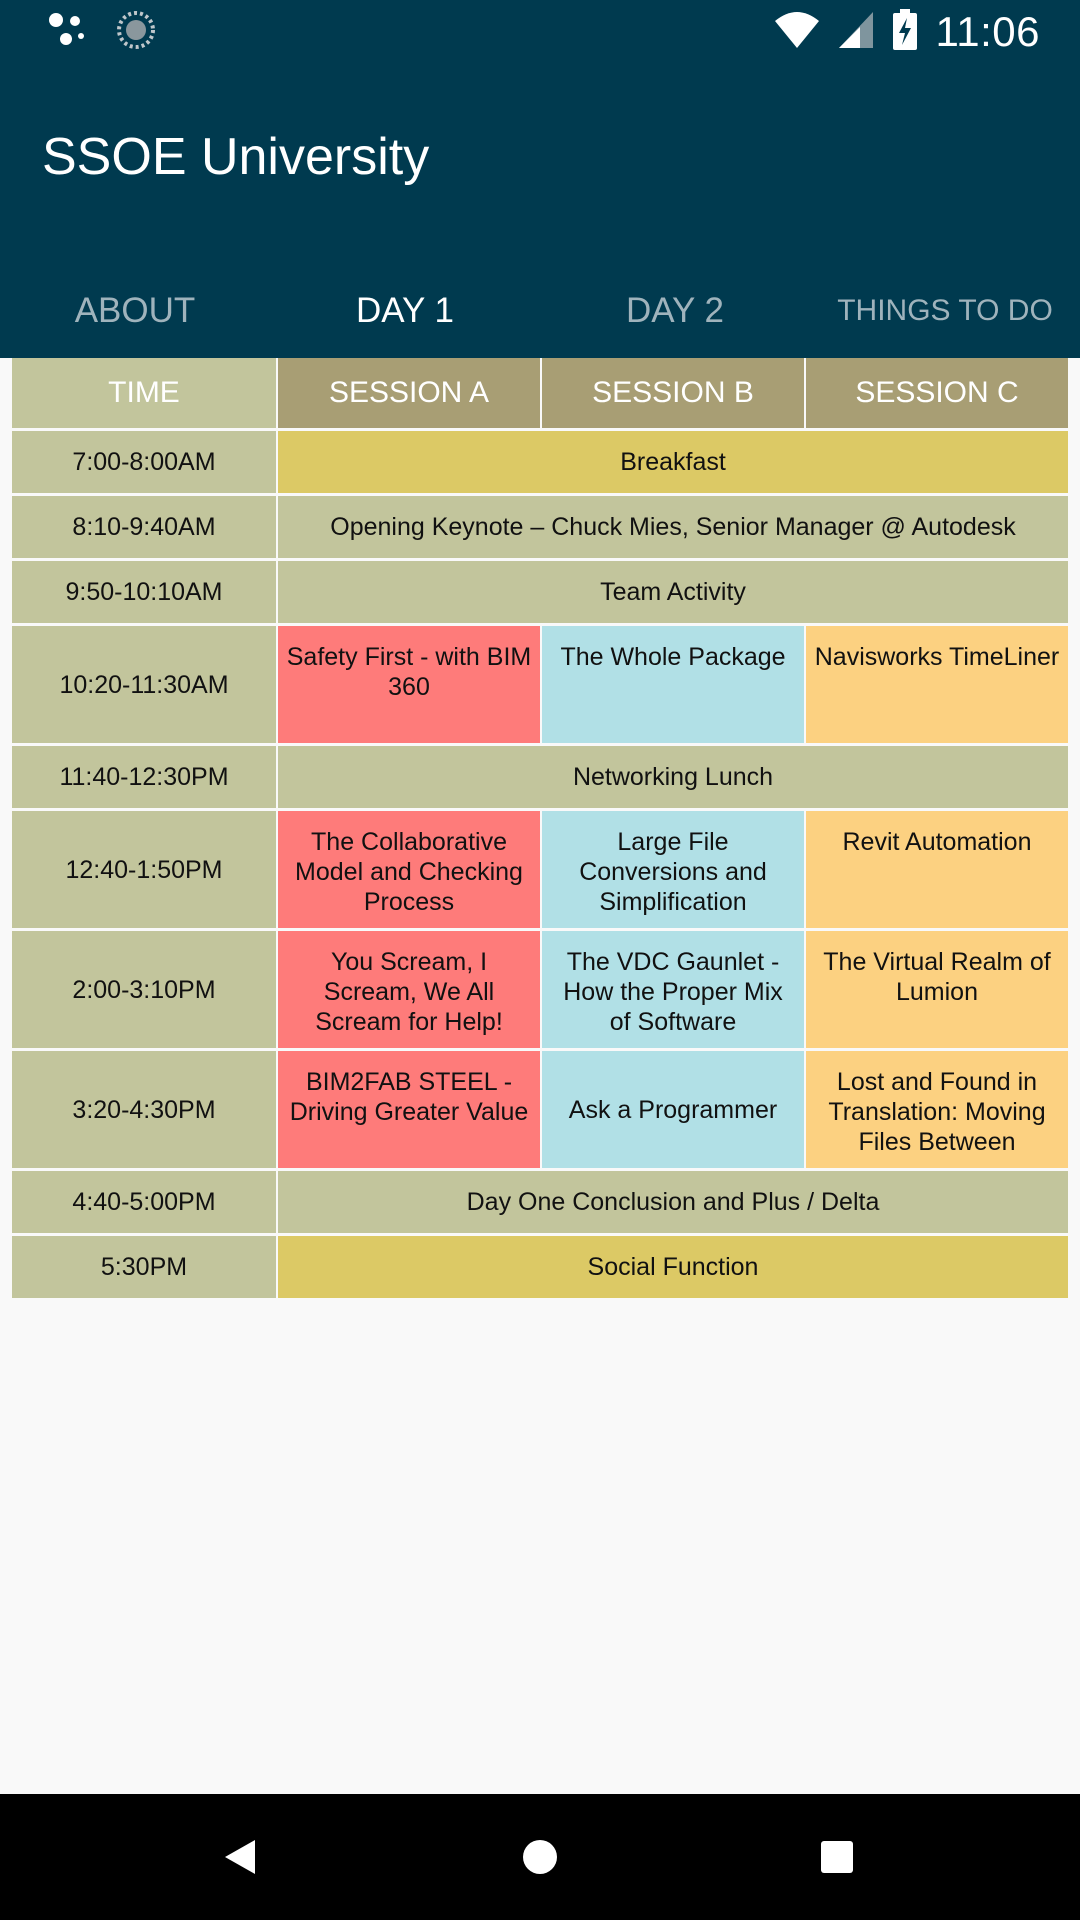 The image size is (1080, 1920). Describe the element at coordinates (837, 1857) in the screenshot. I see `recents-icon` at that location.